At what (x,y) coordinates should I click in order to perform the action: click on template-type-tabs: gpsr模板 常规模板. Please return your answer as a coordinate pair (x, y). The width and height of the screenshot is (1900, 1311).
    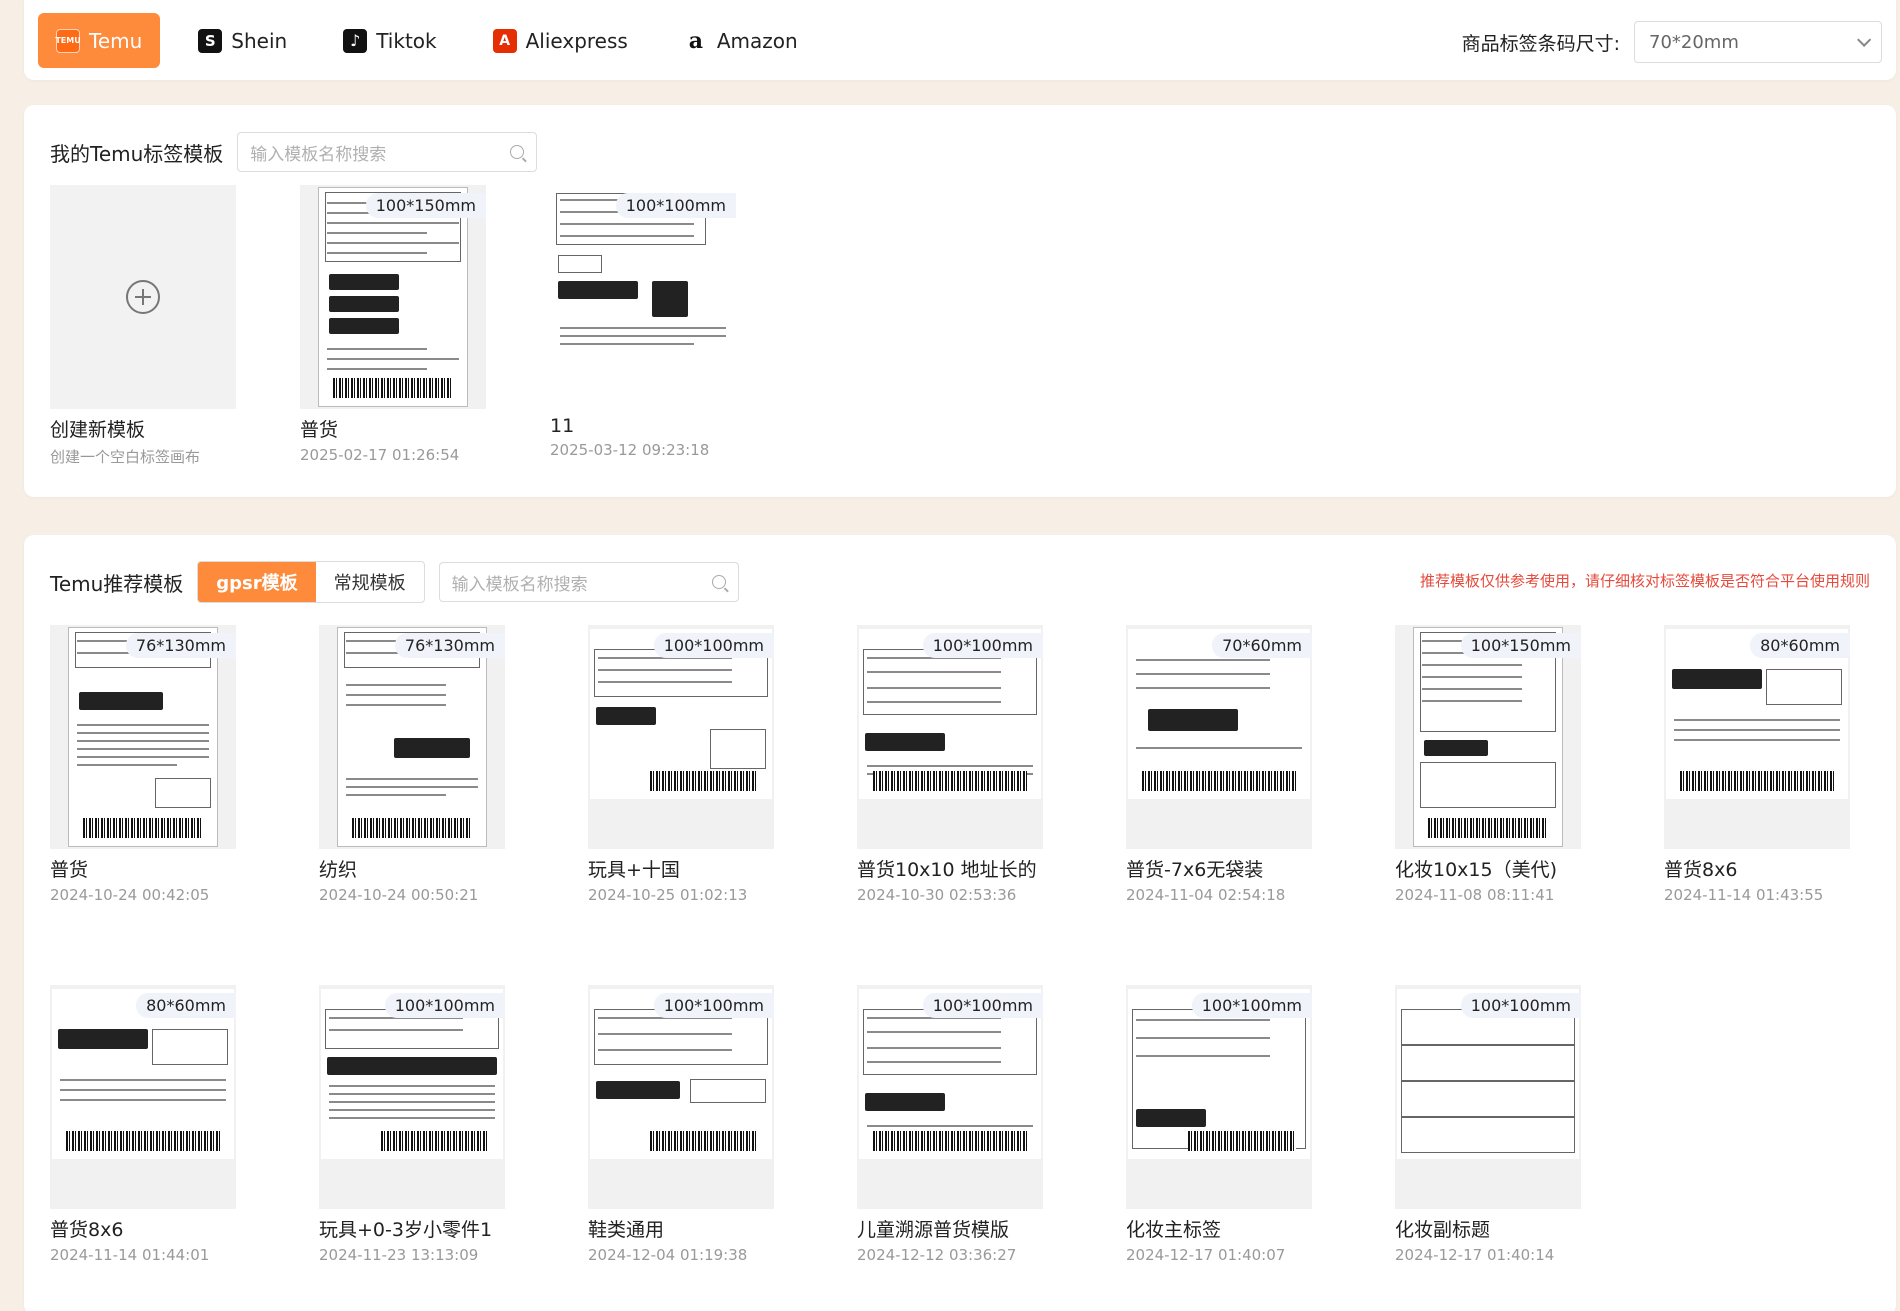
    Looking at the image, I should click on (311, 582).